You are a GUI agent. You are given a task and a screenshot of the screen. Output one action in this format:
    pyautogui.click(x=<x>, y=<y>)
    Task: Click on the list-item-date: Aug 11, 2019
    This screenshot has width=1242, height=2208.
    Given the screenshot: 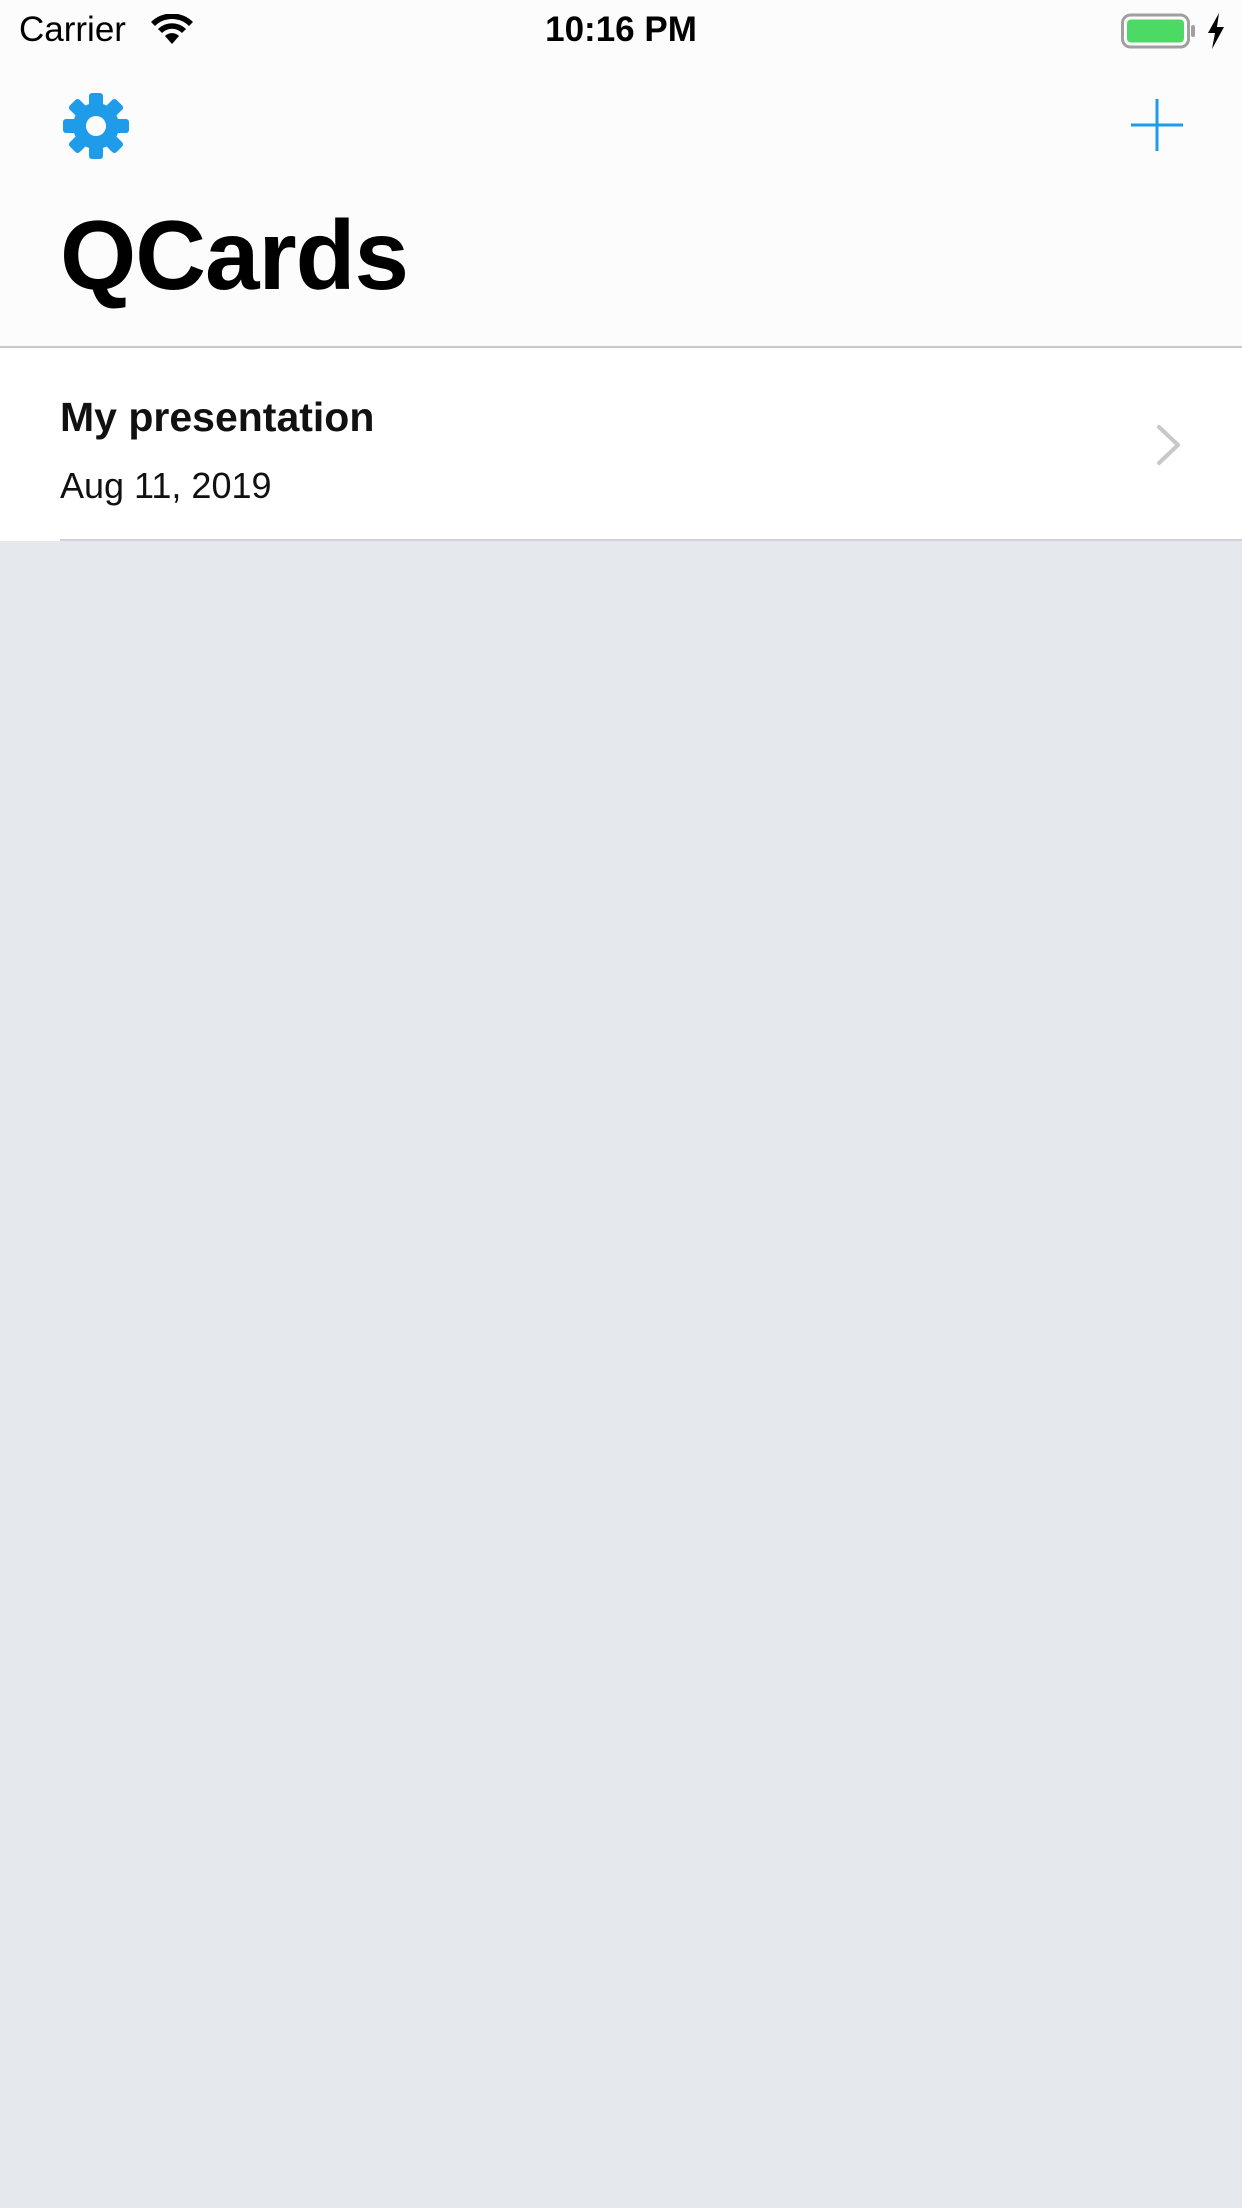 What is the action you would take?
    pyautogui.click(x=166, y=485)
    